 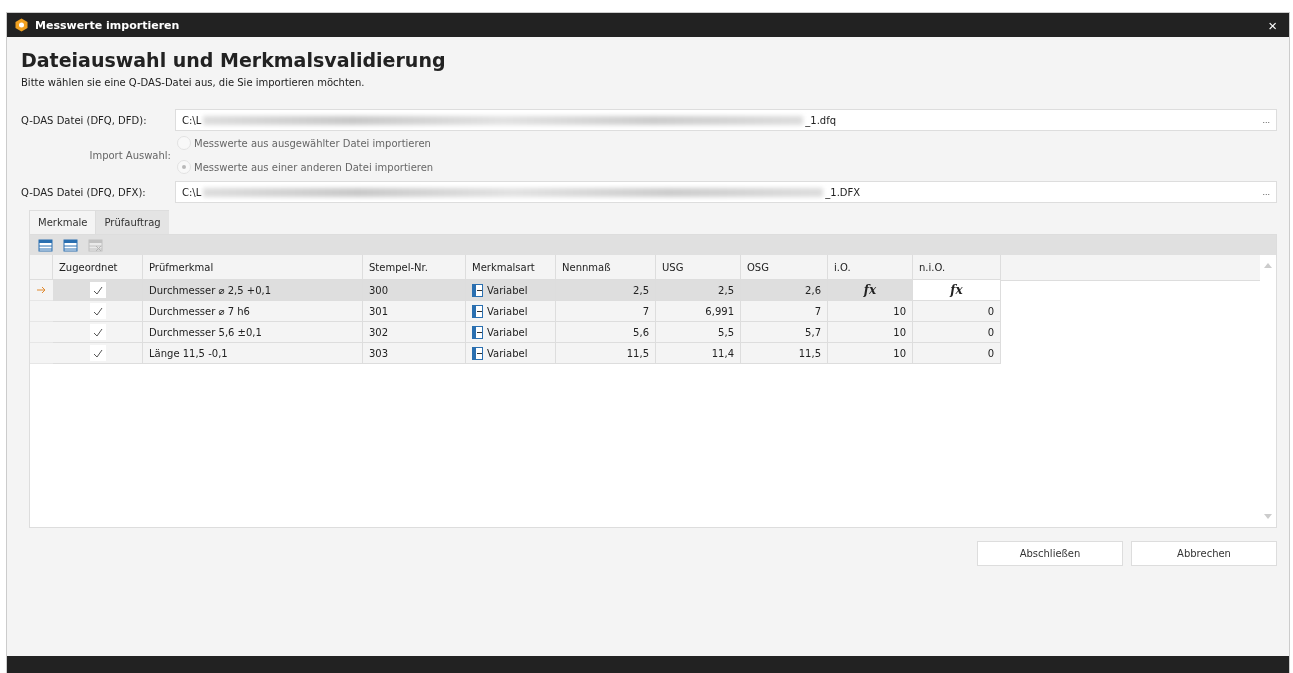 What do you see at coordinates (108, 25) in the screenshot?
I see `window-title: Messwerte importieren` at bounding box center [108, 25].